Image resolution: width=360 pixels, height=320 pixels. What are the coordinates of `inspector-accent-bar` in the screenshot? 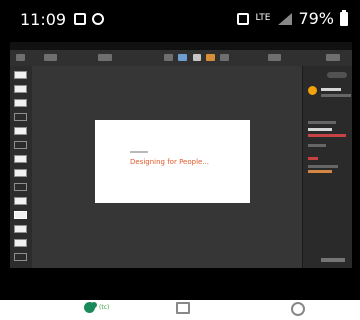 It's located at (327, 135).